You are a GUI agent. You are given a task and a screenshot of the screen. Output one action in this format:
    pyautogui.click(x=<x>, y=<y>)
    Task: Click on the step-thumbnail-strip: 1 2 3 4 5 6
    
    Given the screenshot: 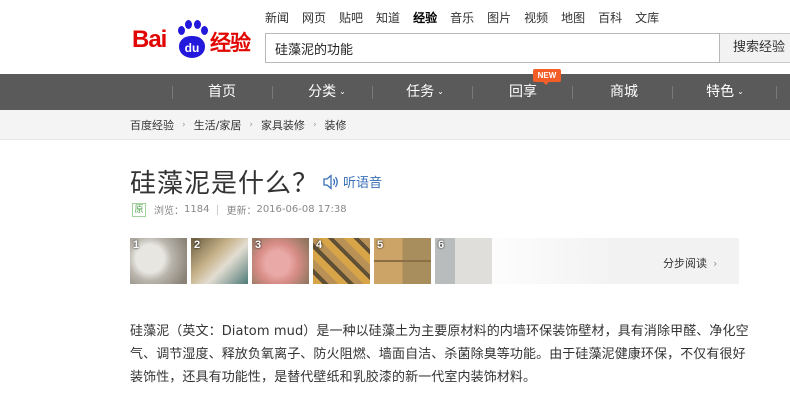 What is the action you would take?
    pyautogui.click(x=434, y=261)
    